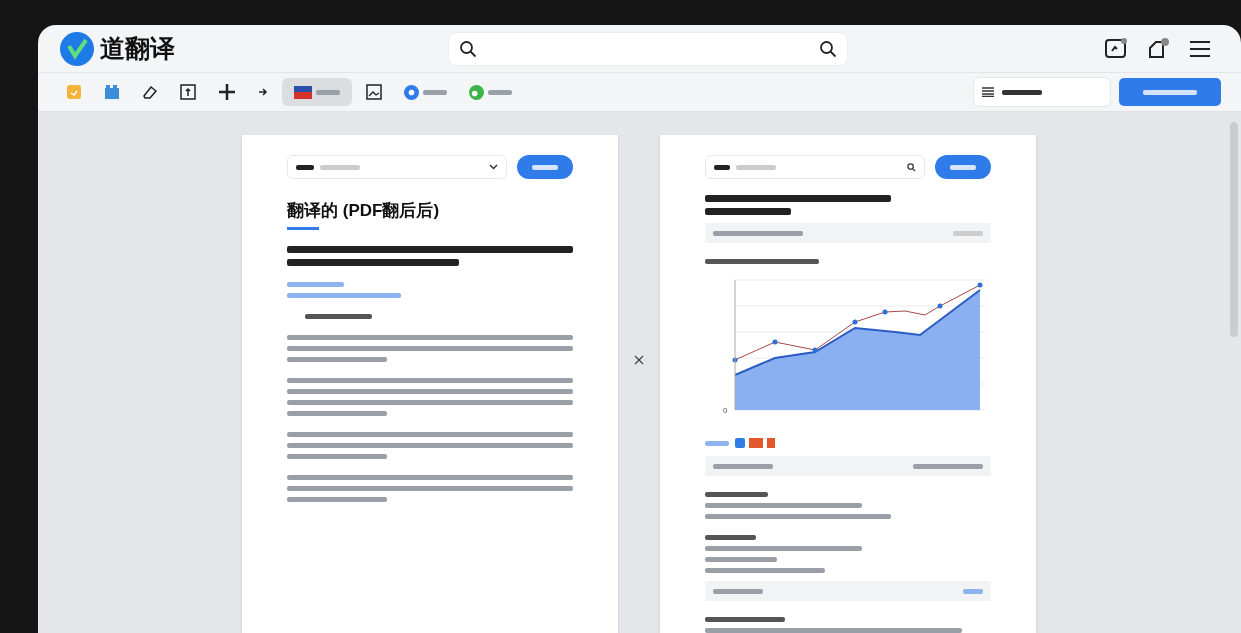 The image size is (1241, 633). Describe the element at coordinates (112, 92) in the screenshot. I see `board-icon` at that location.